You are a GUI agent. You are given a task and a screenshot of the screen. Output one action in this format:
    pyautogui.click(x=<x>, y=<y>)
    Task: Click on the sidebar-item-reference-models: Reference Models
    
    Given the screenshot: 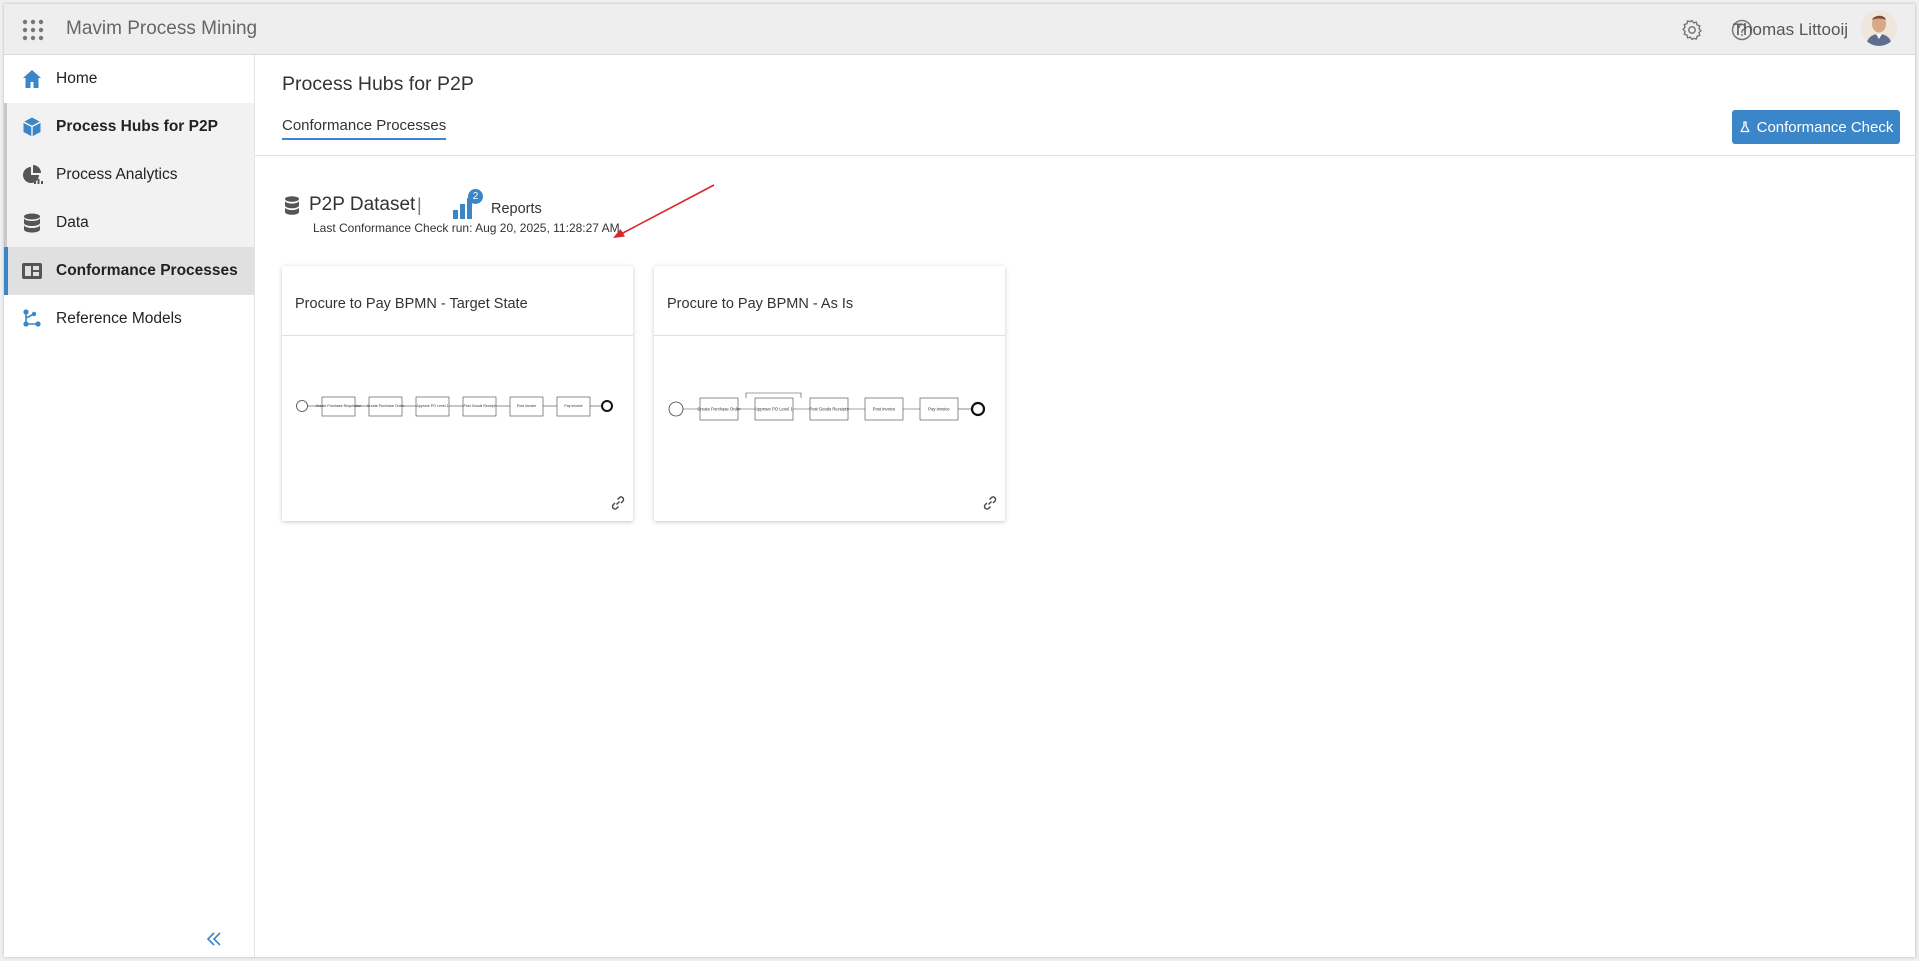 What is the action you would take?
    pyautogui.click(x=129, y=319)
    